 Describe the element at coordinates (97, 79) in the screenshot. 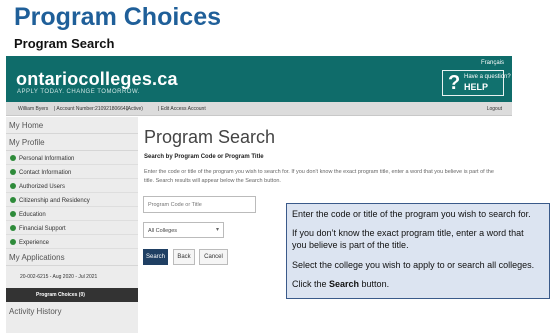

I see `brand-logo: ontariocolleges.ca` at that location.